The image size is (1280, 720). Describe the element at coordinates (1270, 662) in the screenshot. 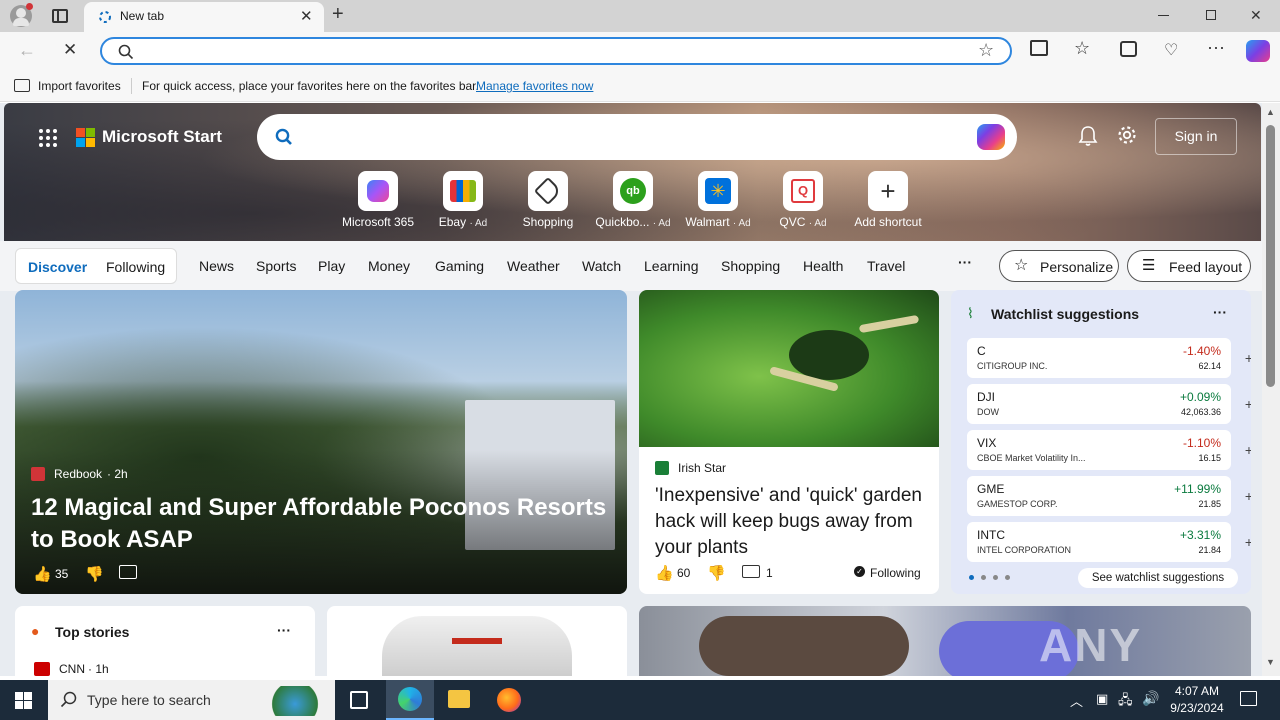

I see `scroll-down-icon: ▼` at that location.